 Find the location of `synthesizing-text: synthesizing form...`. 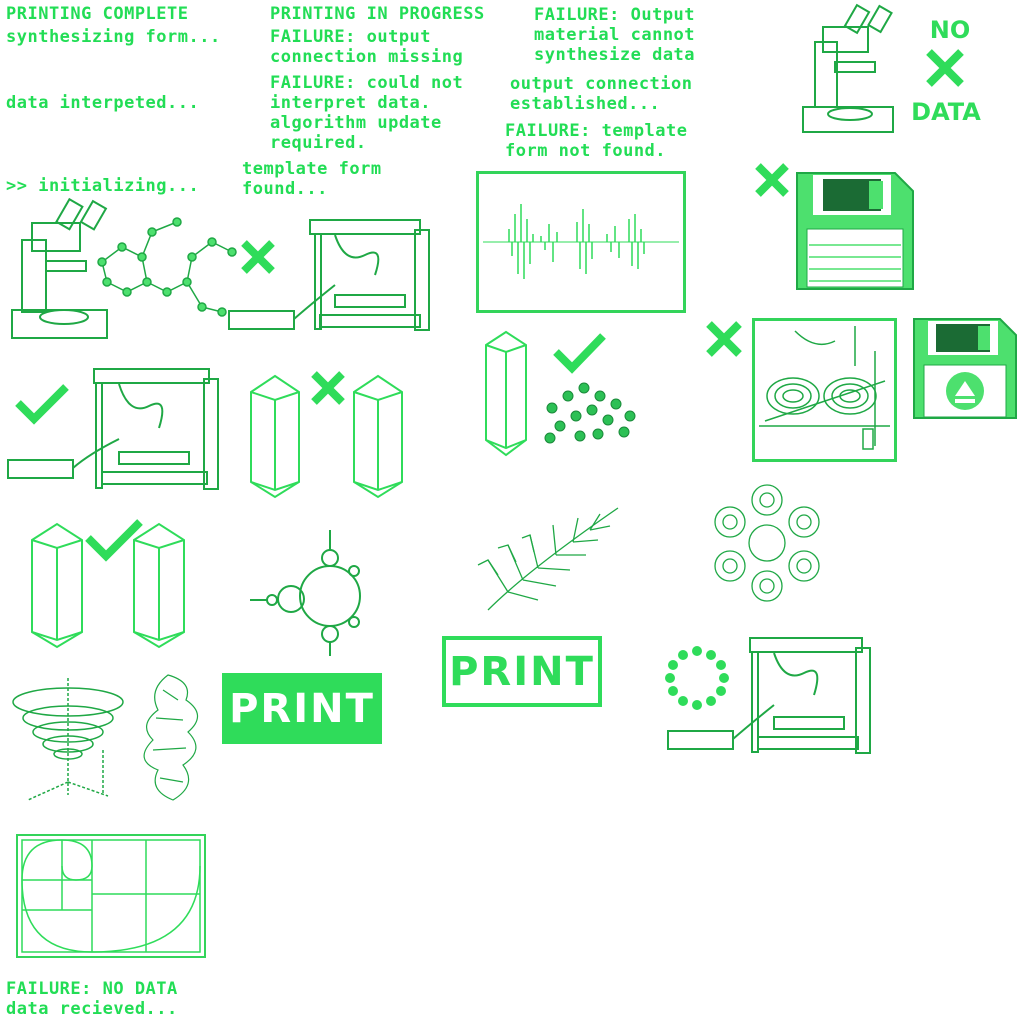

synthesizing-text: synthesizing form... is located at coordinates (113, 37).